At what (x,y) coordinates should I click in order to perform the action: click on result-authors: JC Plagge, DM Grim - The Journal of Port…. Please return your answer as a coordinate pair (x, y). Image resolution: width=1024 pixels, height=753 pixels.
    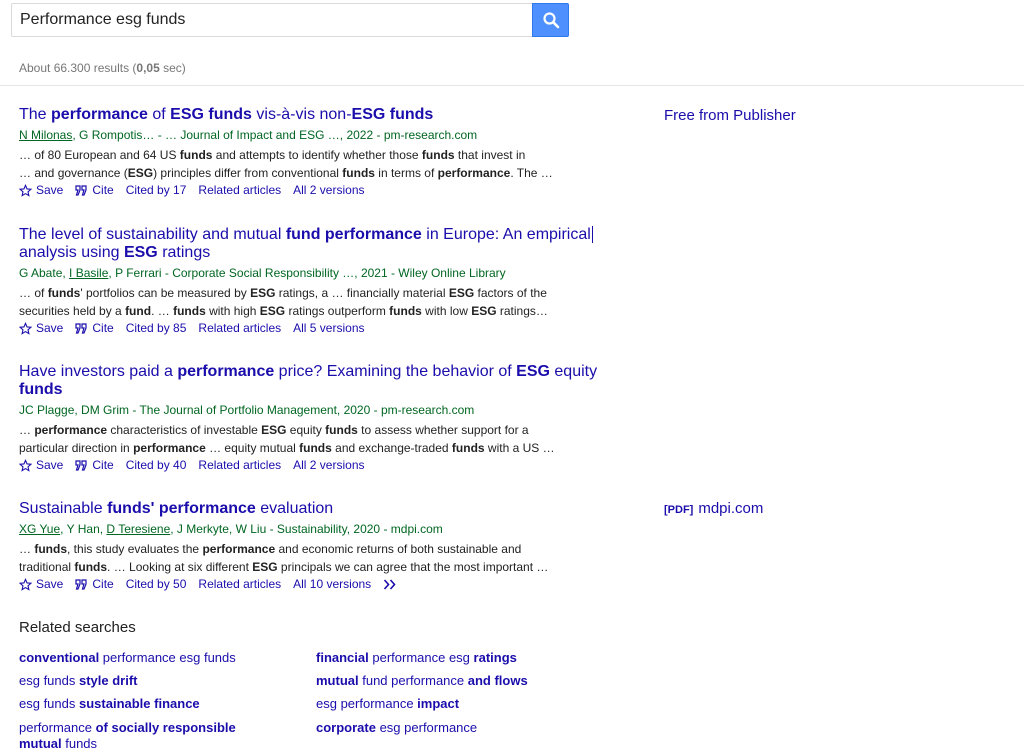
    Looking at the image, I should click on (309, 410).